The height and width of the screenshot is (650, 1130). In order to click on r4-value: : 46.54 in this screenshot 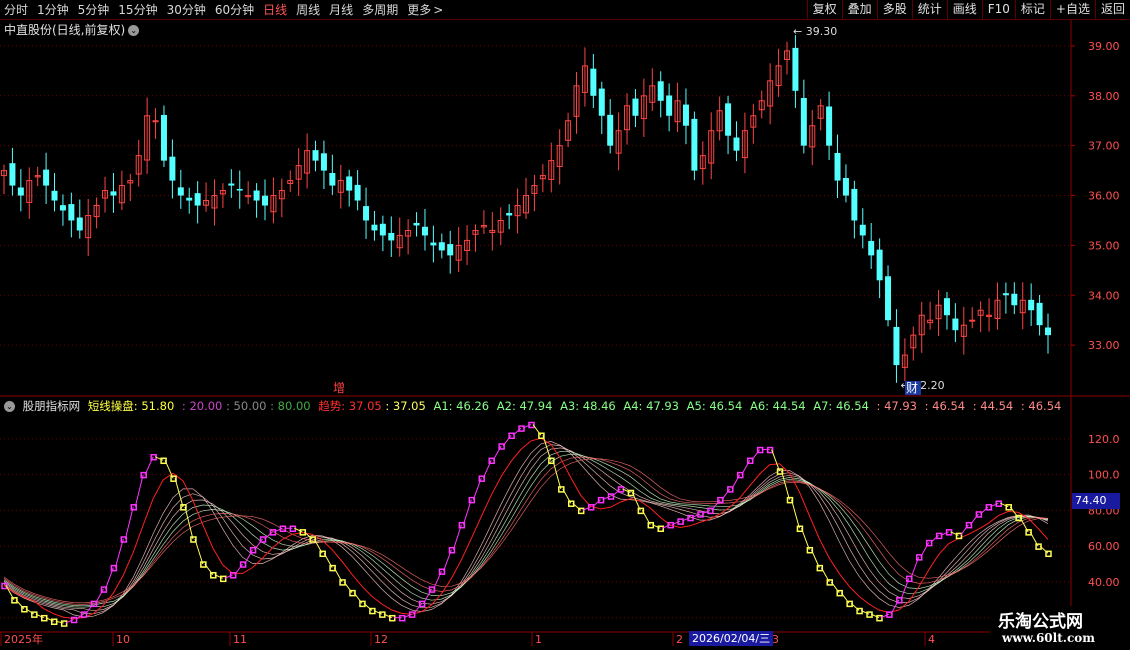, I will do `click(1041, 406)`.